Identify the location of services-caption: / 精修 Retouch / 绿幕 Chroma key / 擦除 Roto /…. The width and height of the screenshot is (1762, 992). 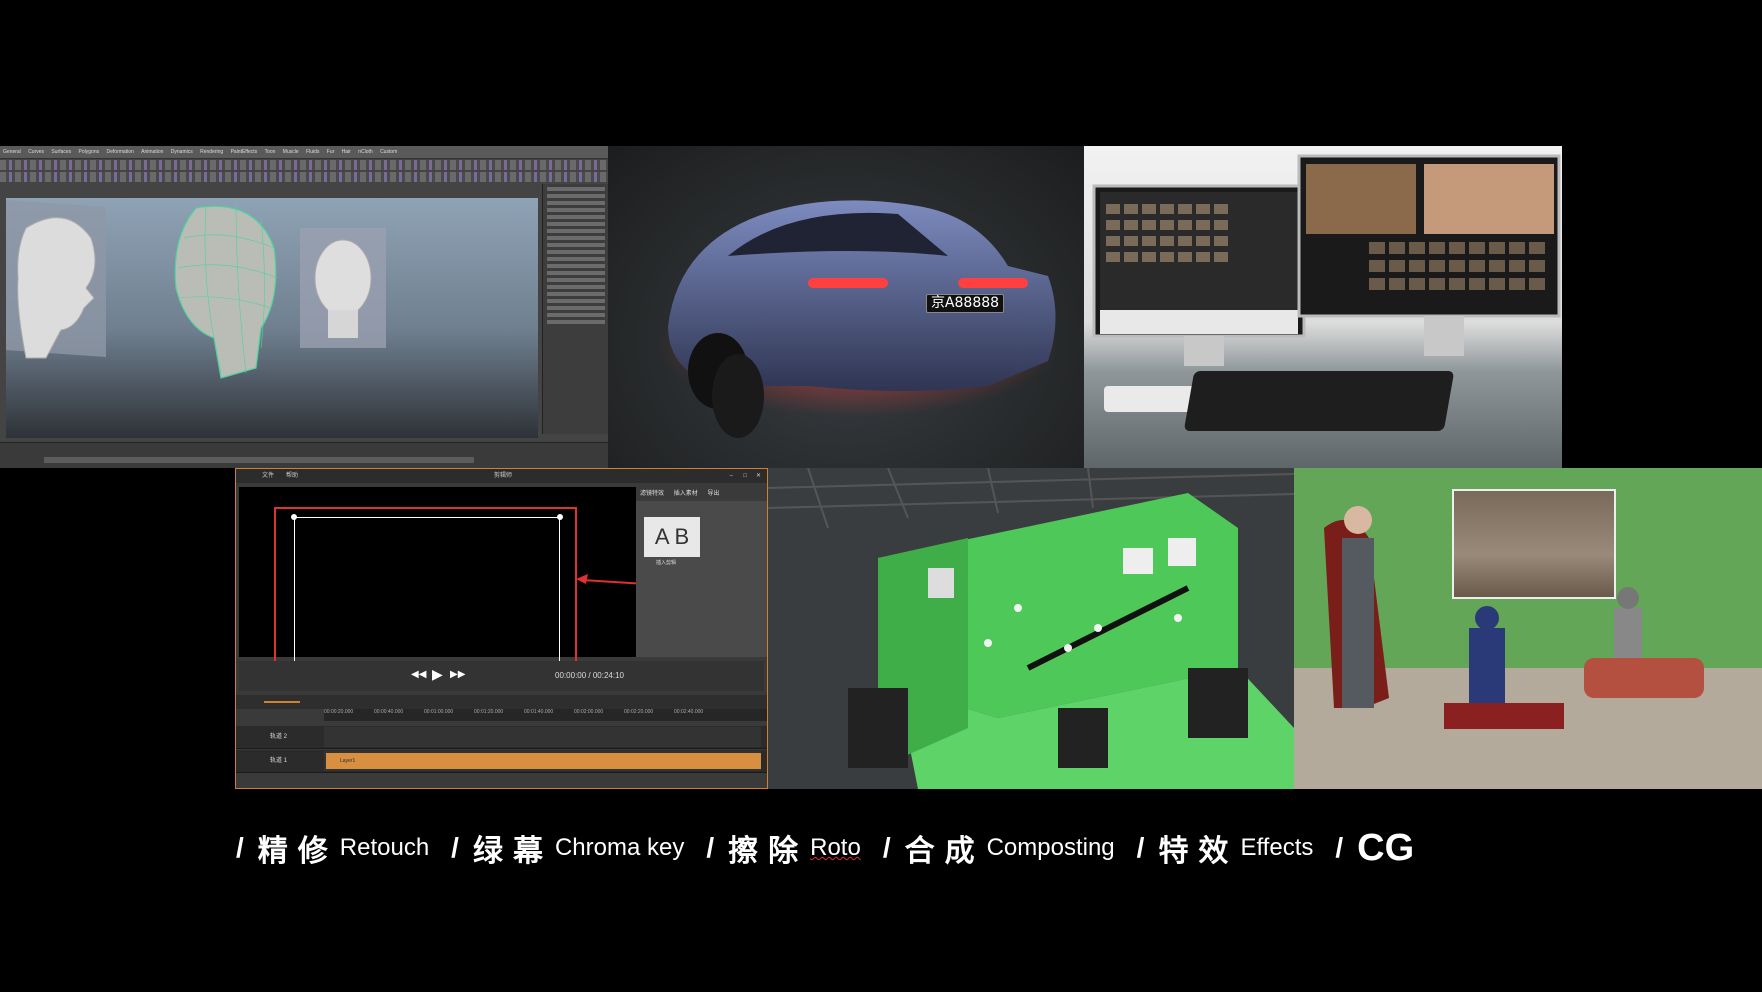
(825, 848).